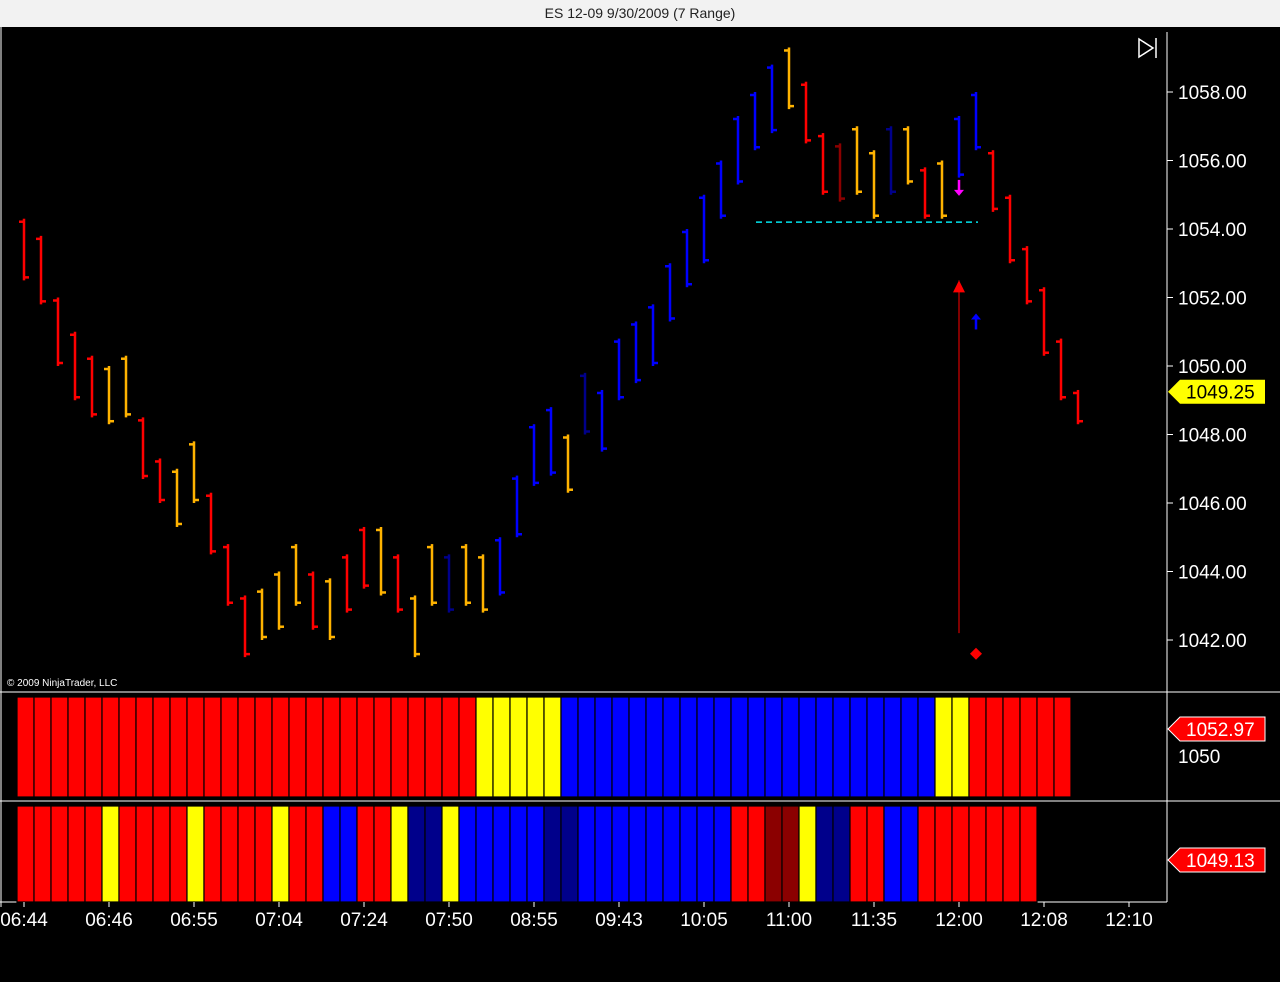 This screenshot has width=1280, height=982. I want to click on indicator-1-value: 1052.97, so click(1220, 730).